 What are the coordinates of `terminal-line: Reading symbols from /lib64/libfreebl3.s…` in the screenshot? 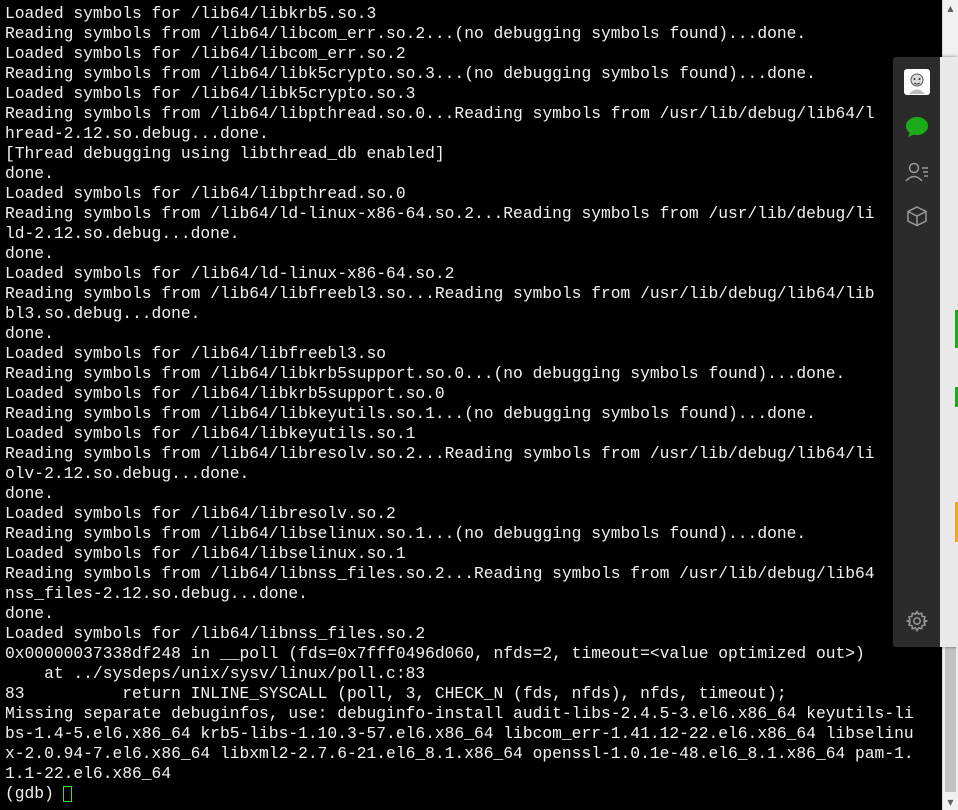 It's located at (440, 293).